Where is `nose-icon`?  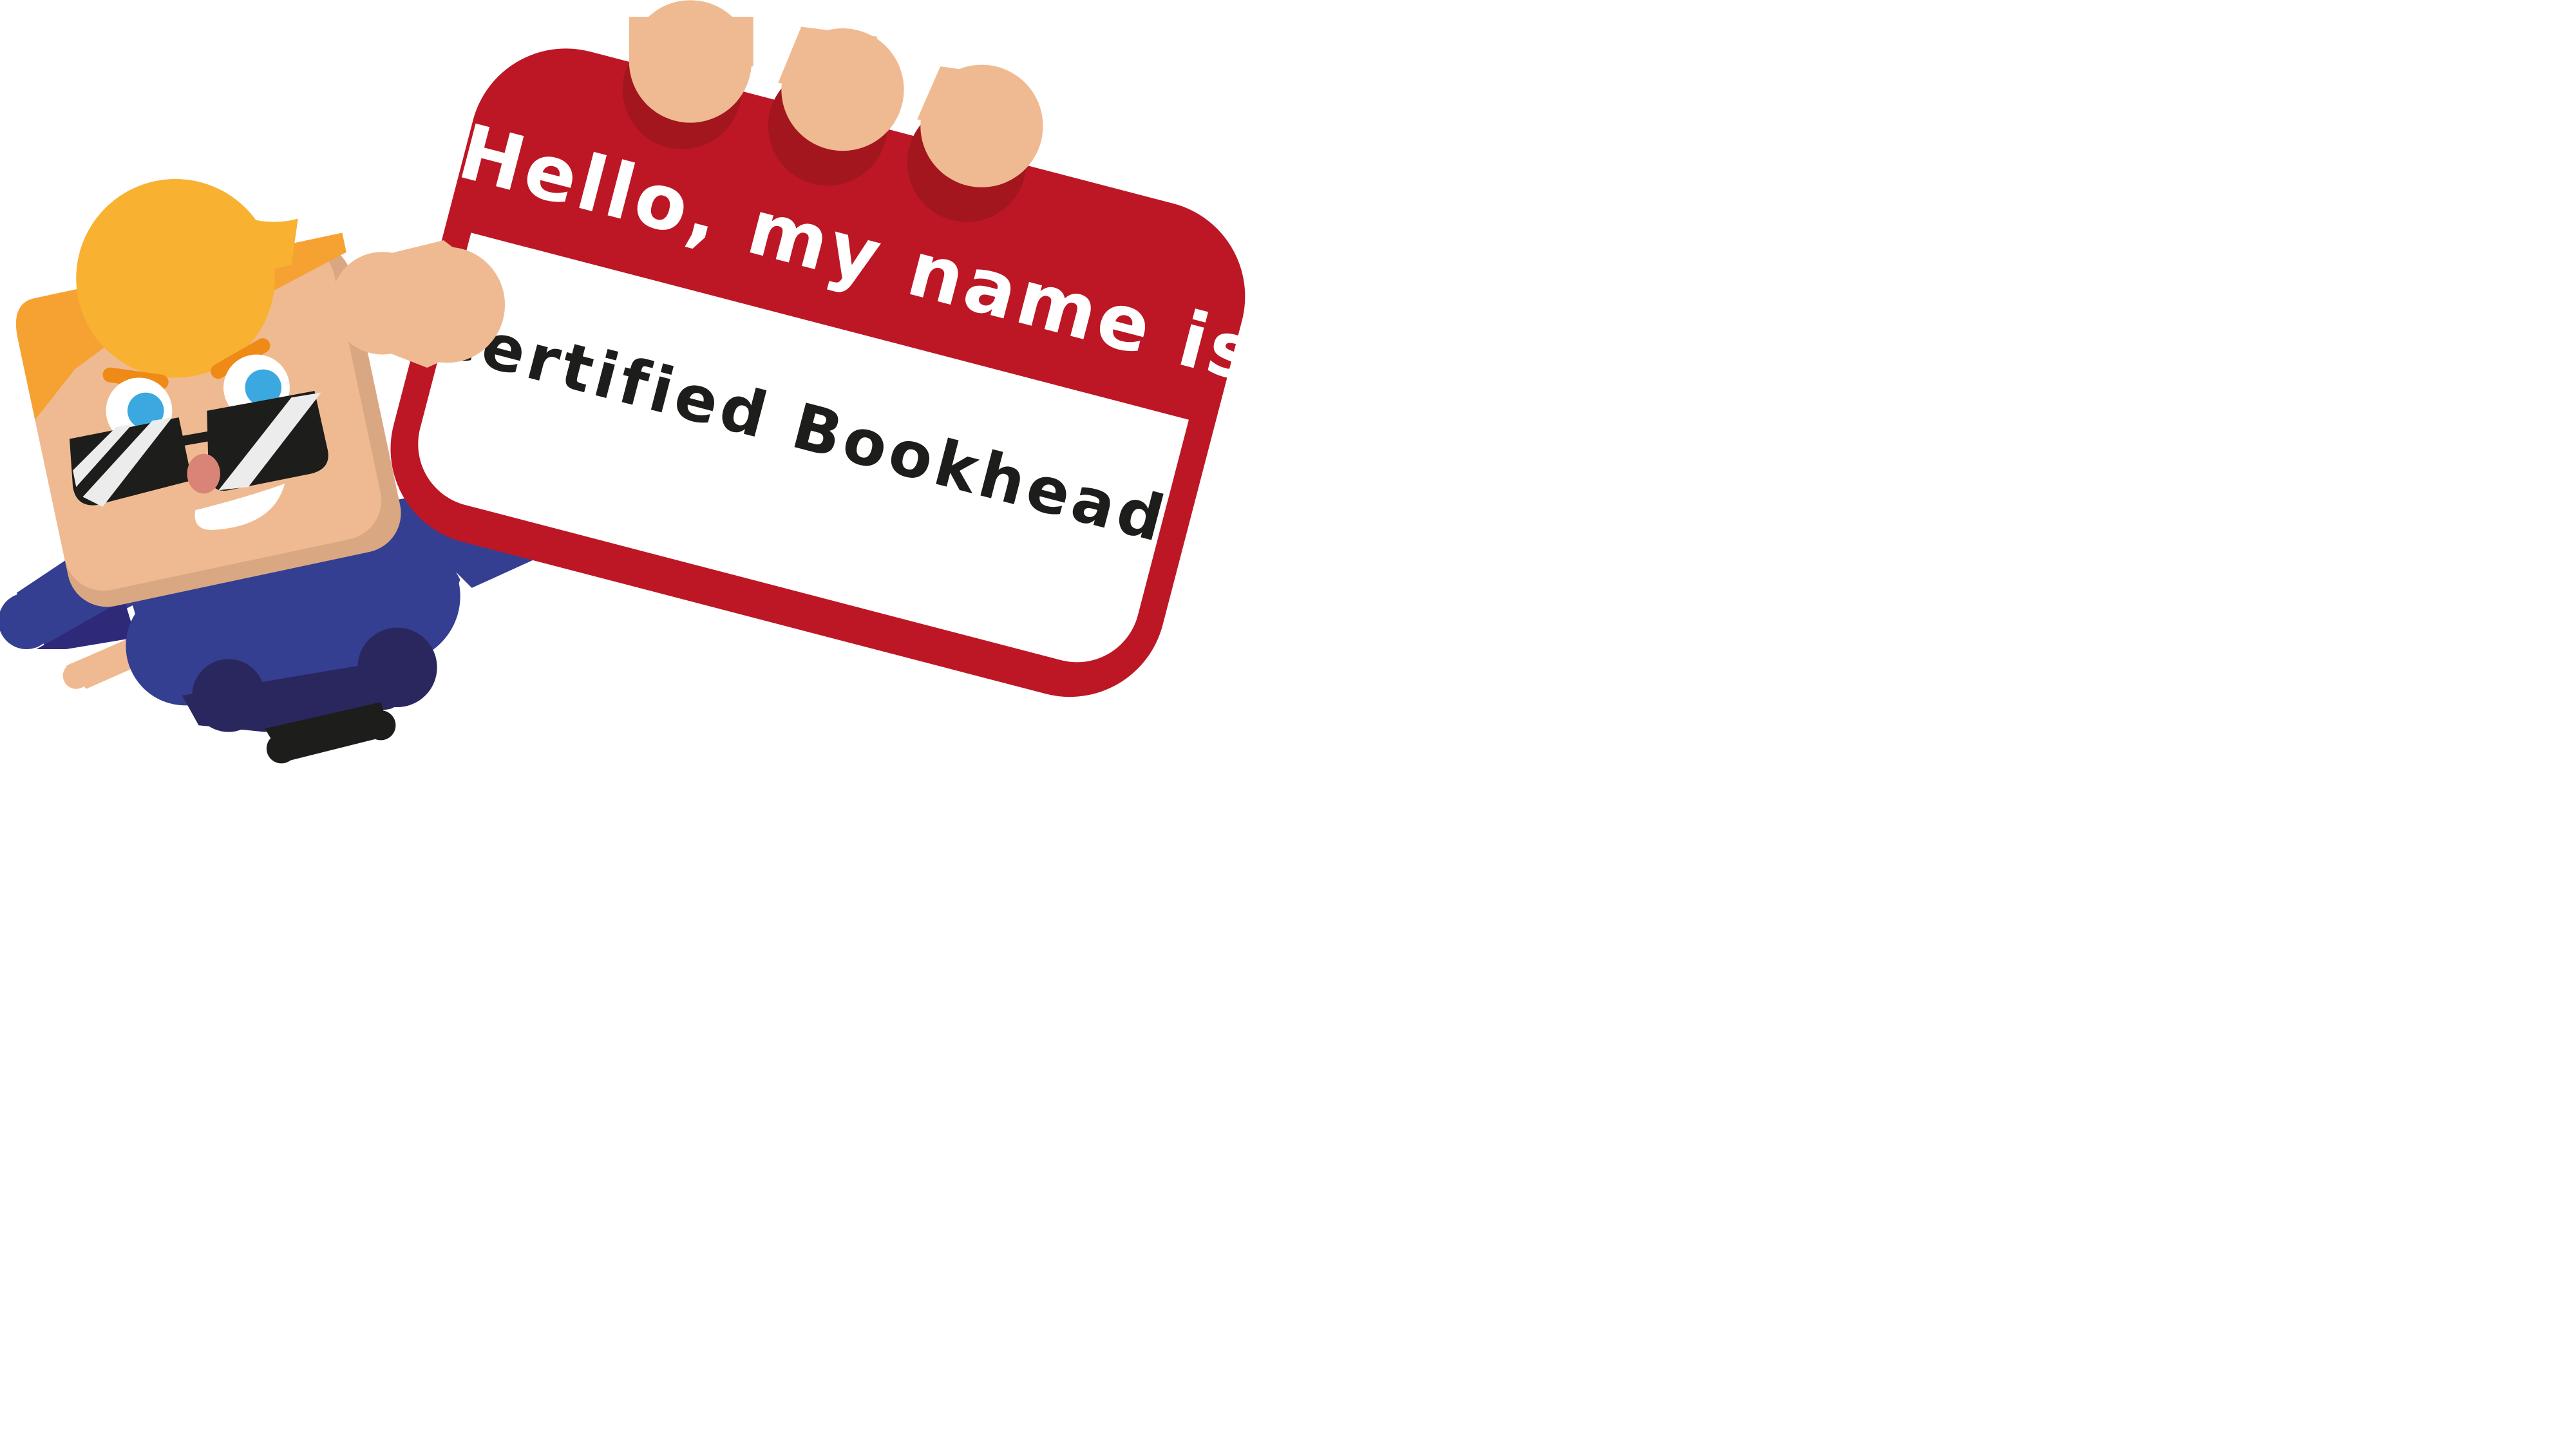
nose-icon is located at coordinates (203, 474).